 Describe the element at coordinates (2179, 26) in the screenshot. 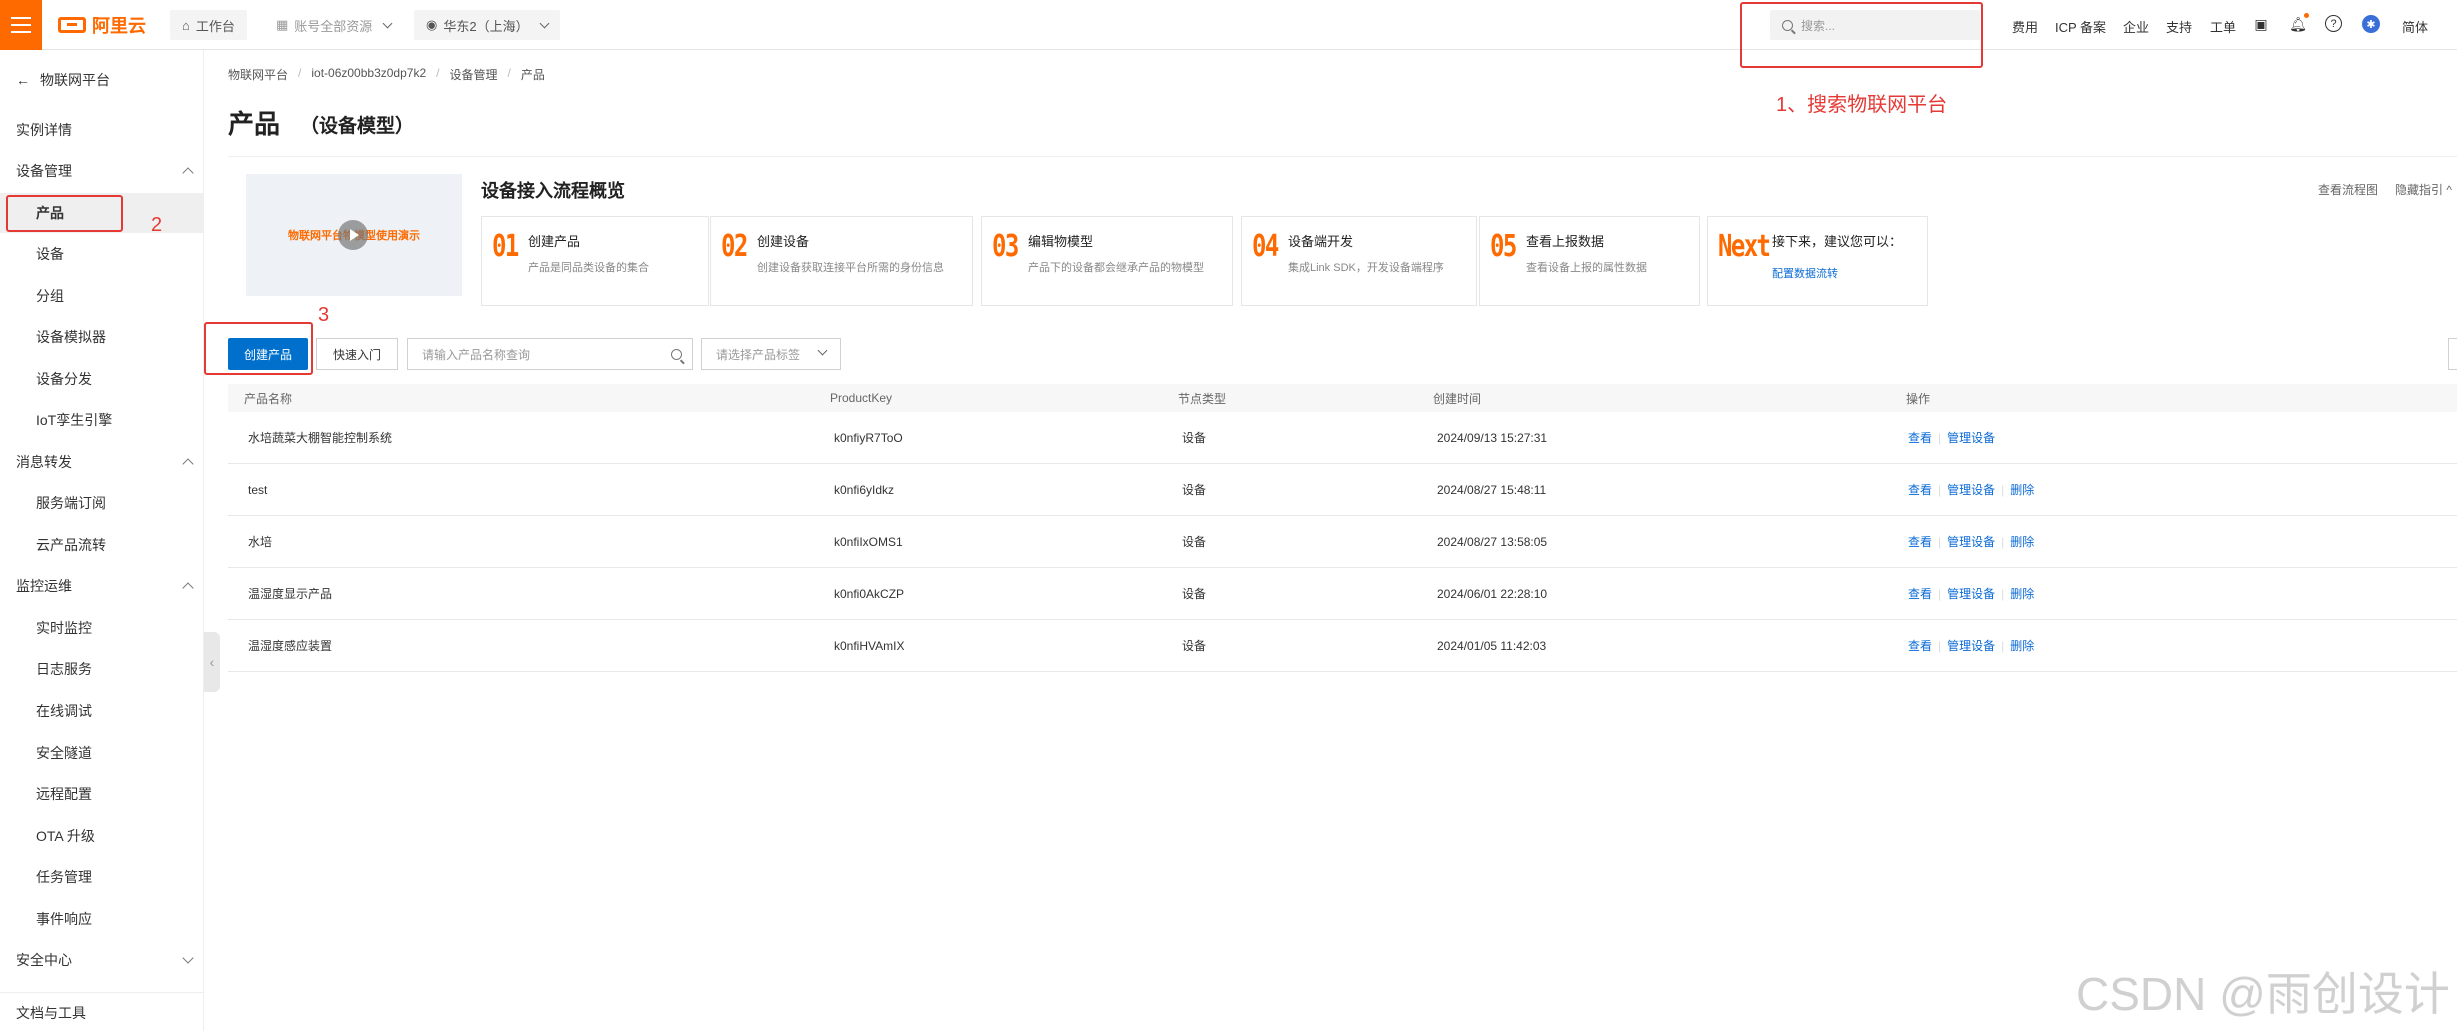

I see `nav-link-support: 支持` at that location.